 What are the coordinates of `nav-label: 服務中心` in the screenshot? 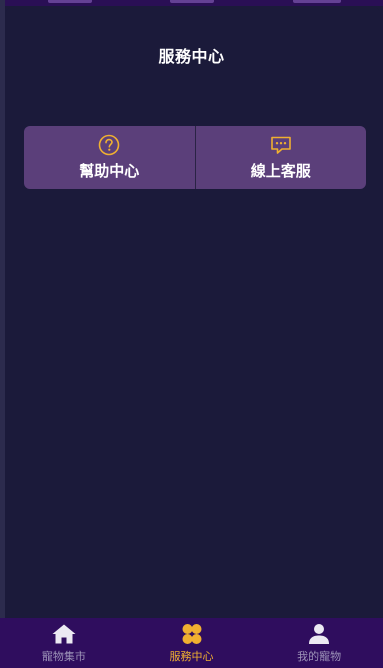 It's located at (191, 656).